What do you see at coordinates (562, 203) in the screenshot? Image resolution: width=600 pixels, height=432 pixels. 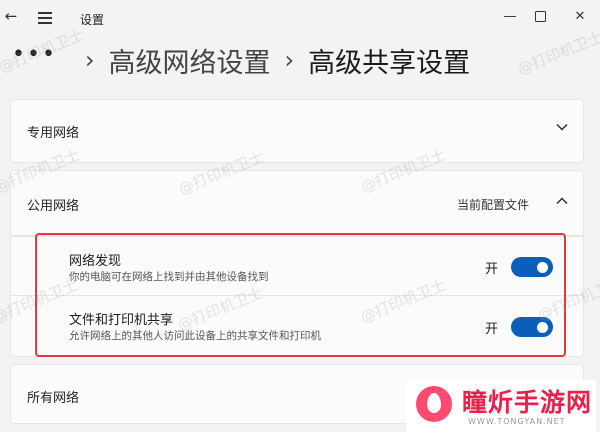 I see `chevron-up-icon` at bounding box center [562, 203].